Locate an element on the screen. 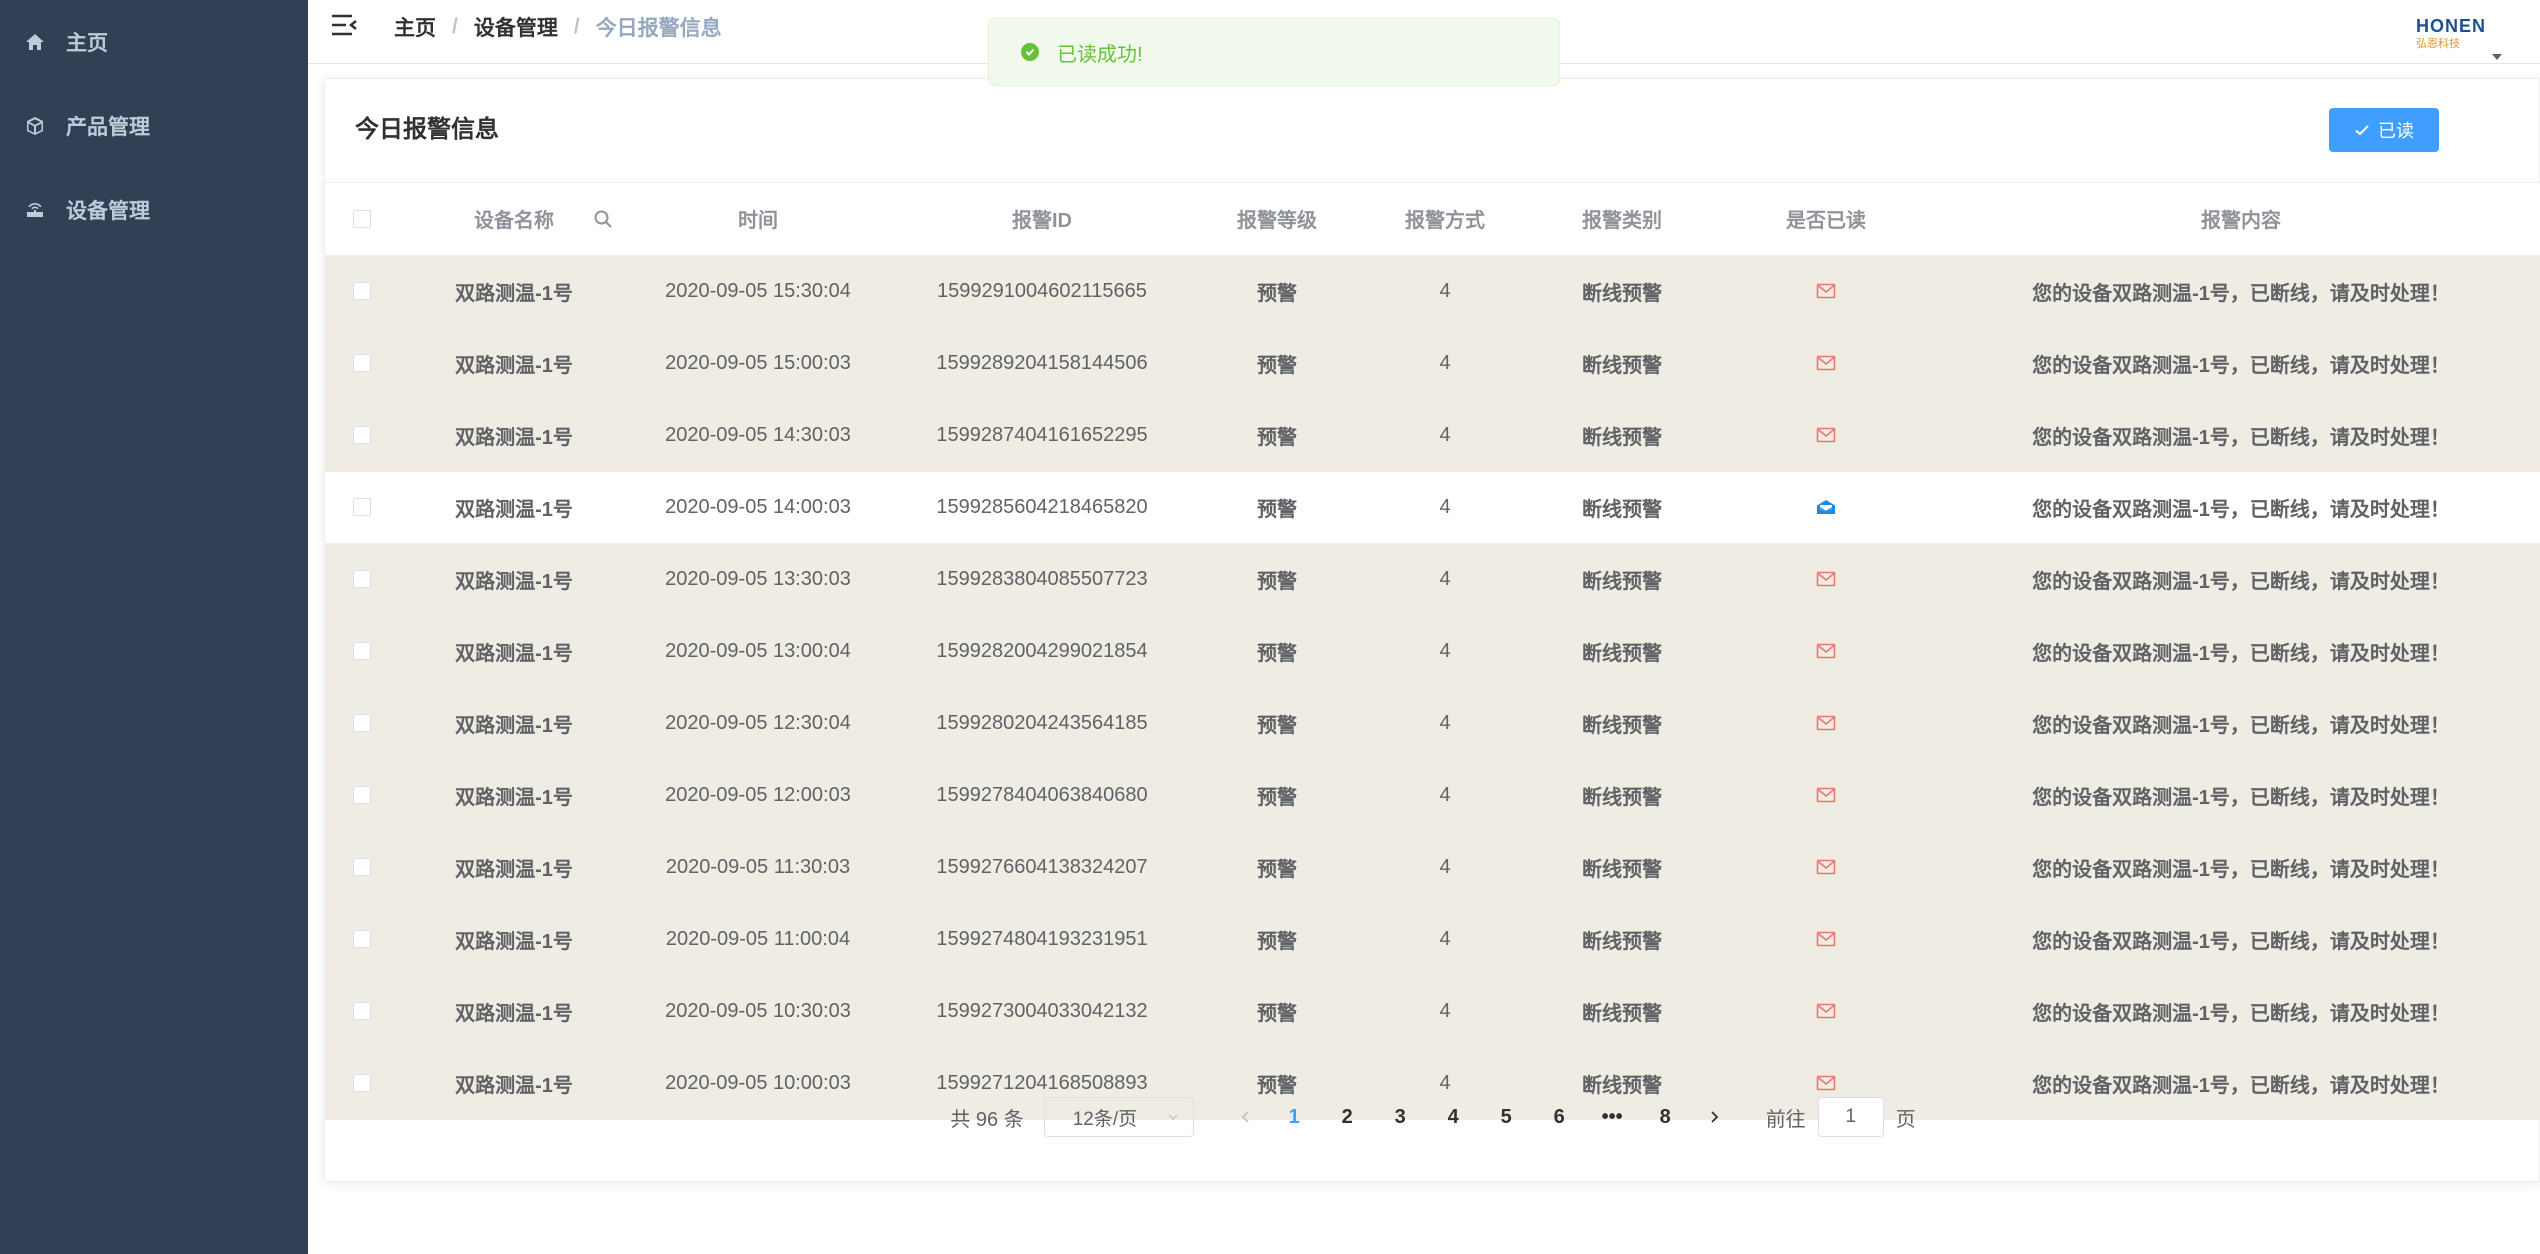  page-number: 6 is located at coordinates (1559, 1117).